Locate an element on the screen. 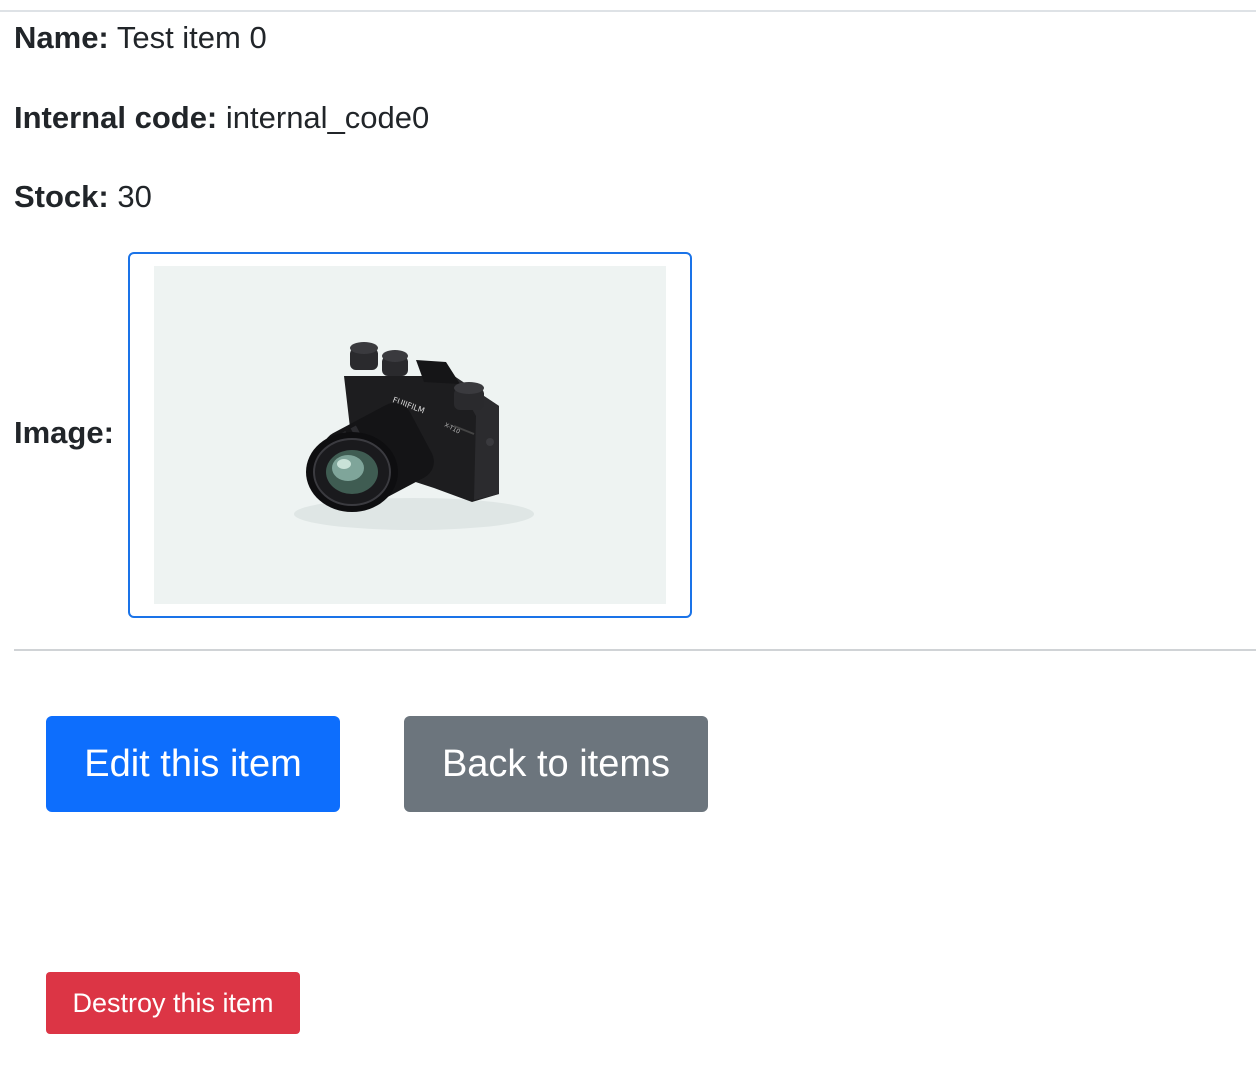 The width and height of the screenshot is (1256, 1086). name-value: Test item 0 is located at coordinates (191, 37).